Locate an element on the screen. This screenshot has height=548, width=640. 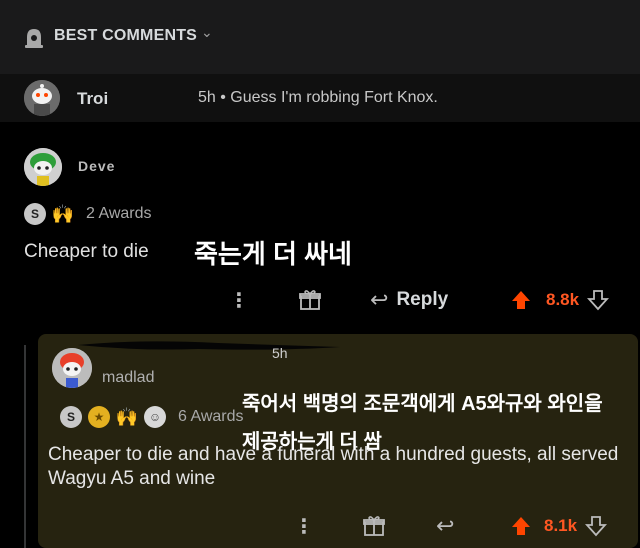
vote-score: 8.1k is located at coordinates (561, 525).